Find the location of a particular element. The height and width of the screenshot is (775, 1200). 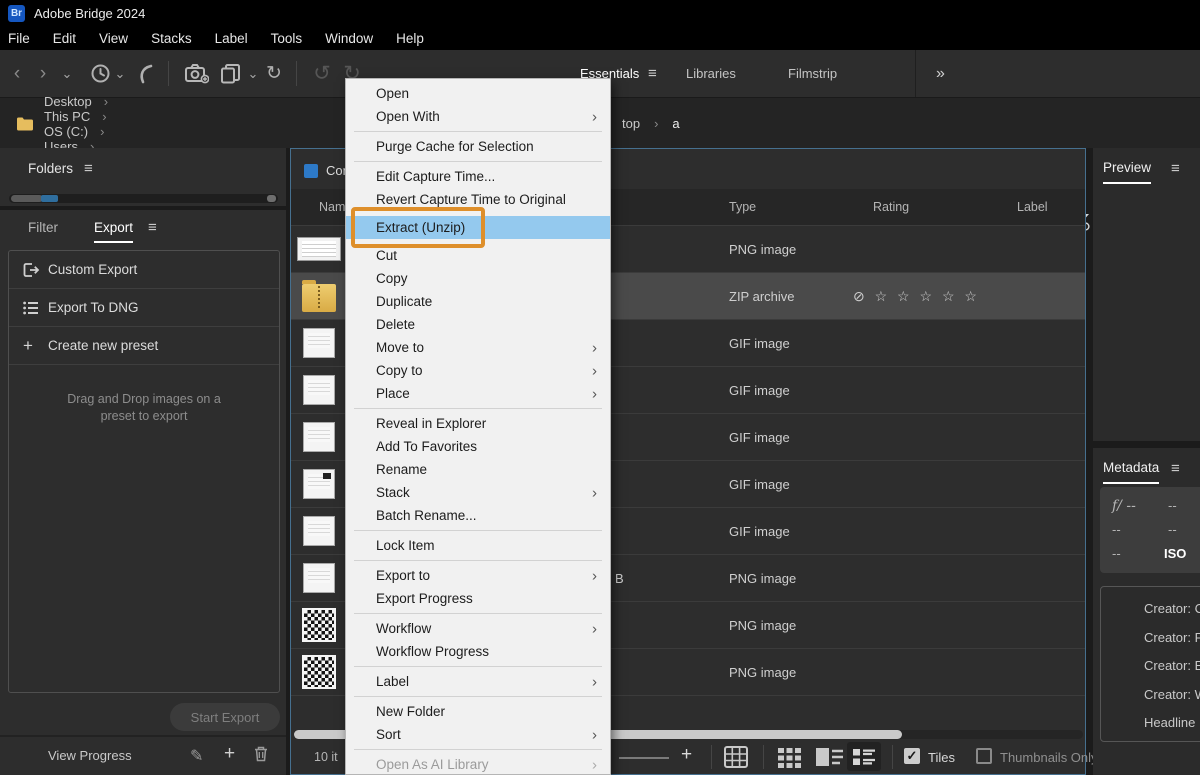

essentials-tab-menu-icon: ≡ is located at coordinates (652, 73).